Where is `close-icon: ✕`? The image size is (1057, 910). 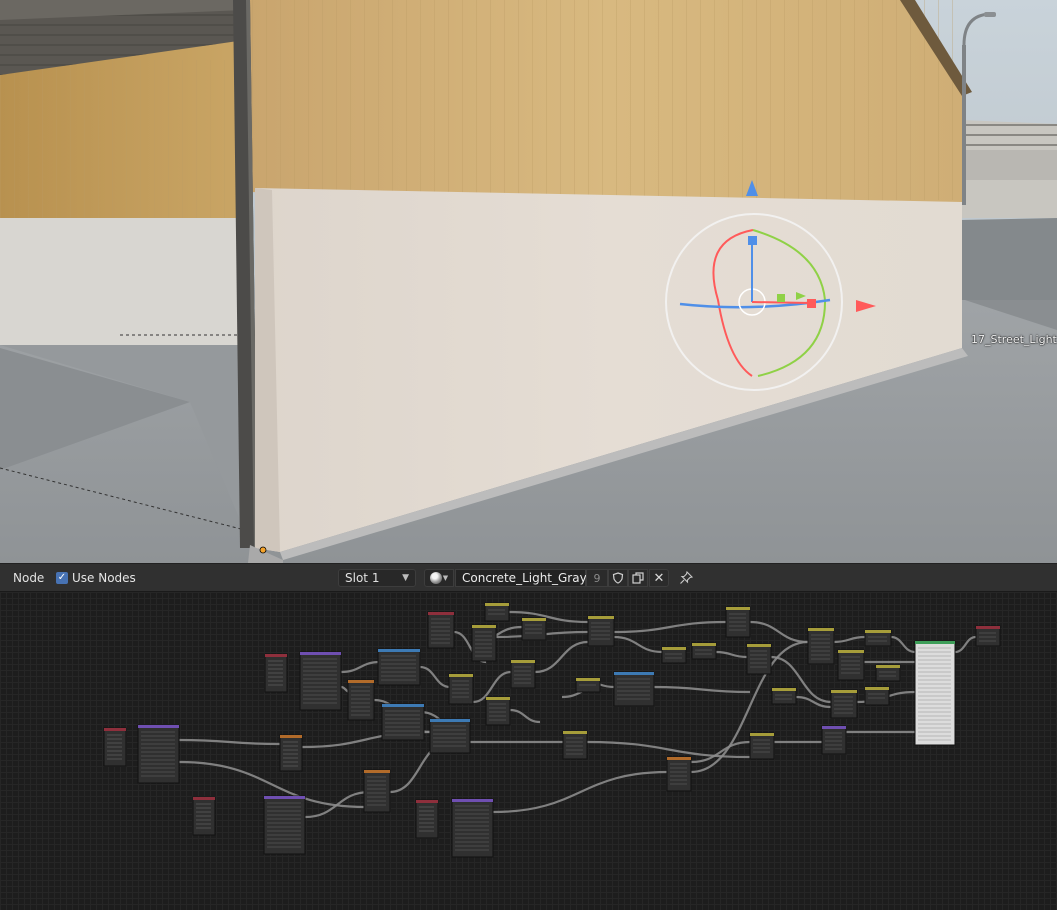 close-icon: ✕ is located at coordinates (659, 578).